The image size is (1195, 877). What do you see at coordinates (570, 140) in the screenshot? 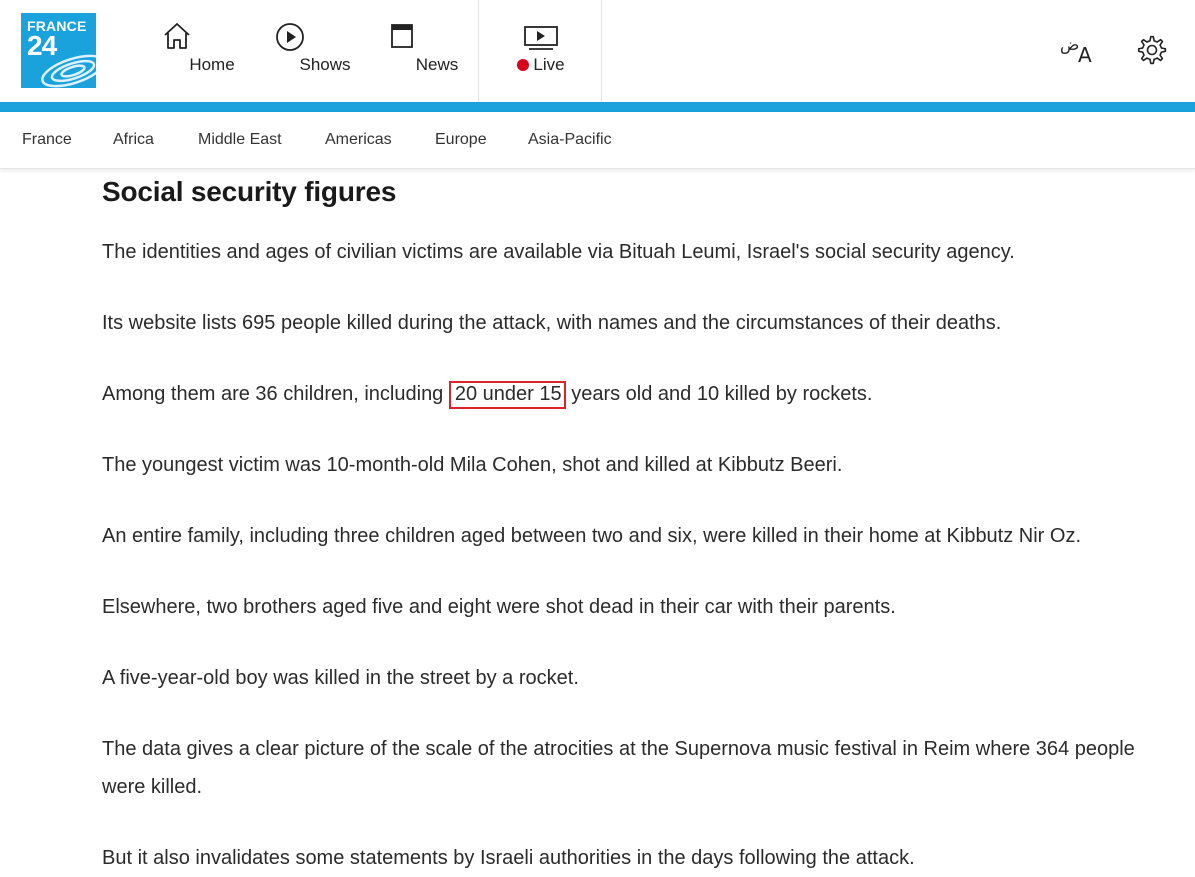
I see `region-asia-pacific: Asia-Pacific` at bounding box center [570, 140].